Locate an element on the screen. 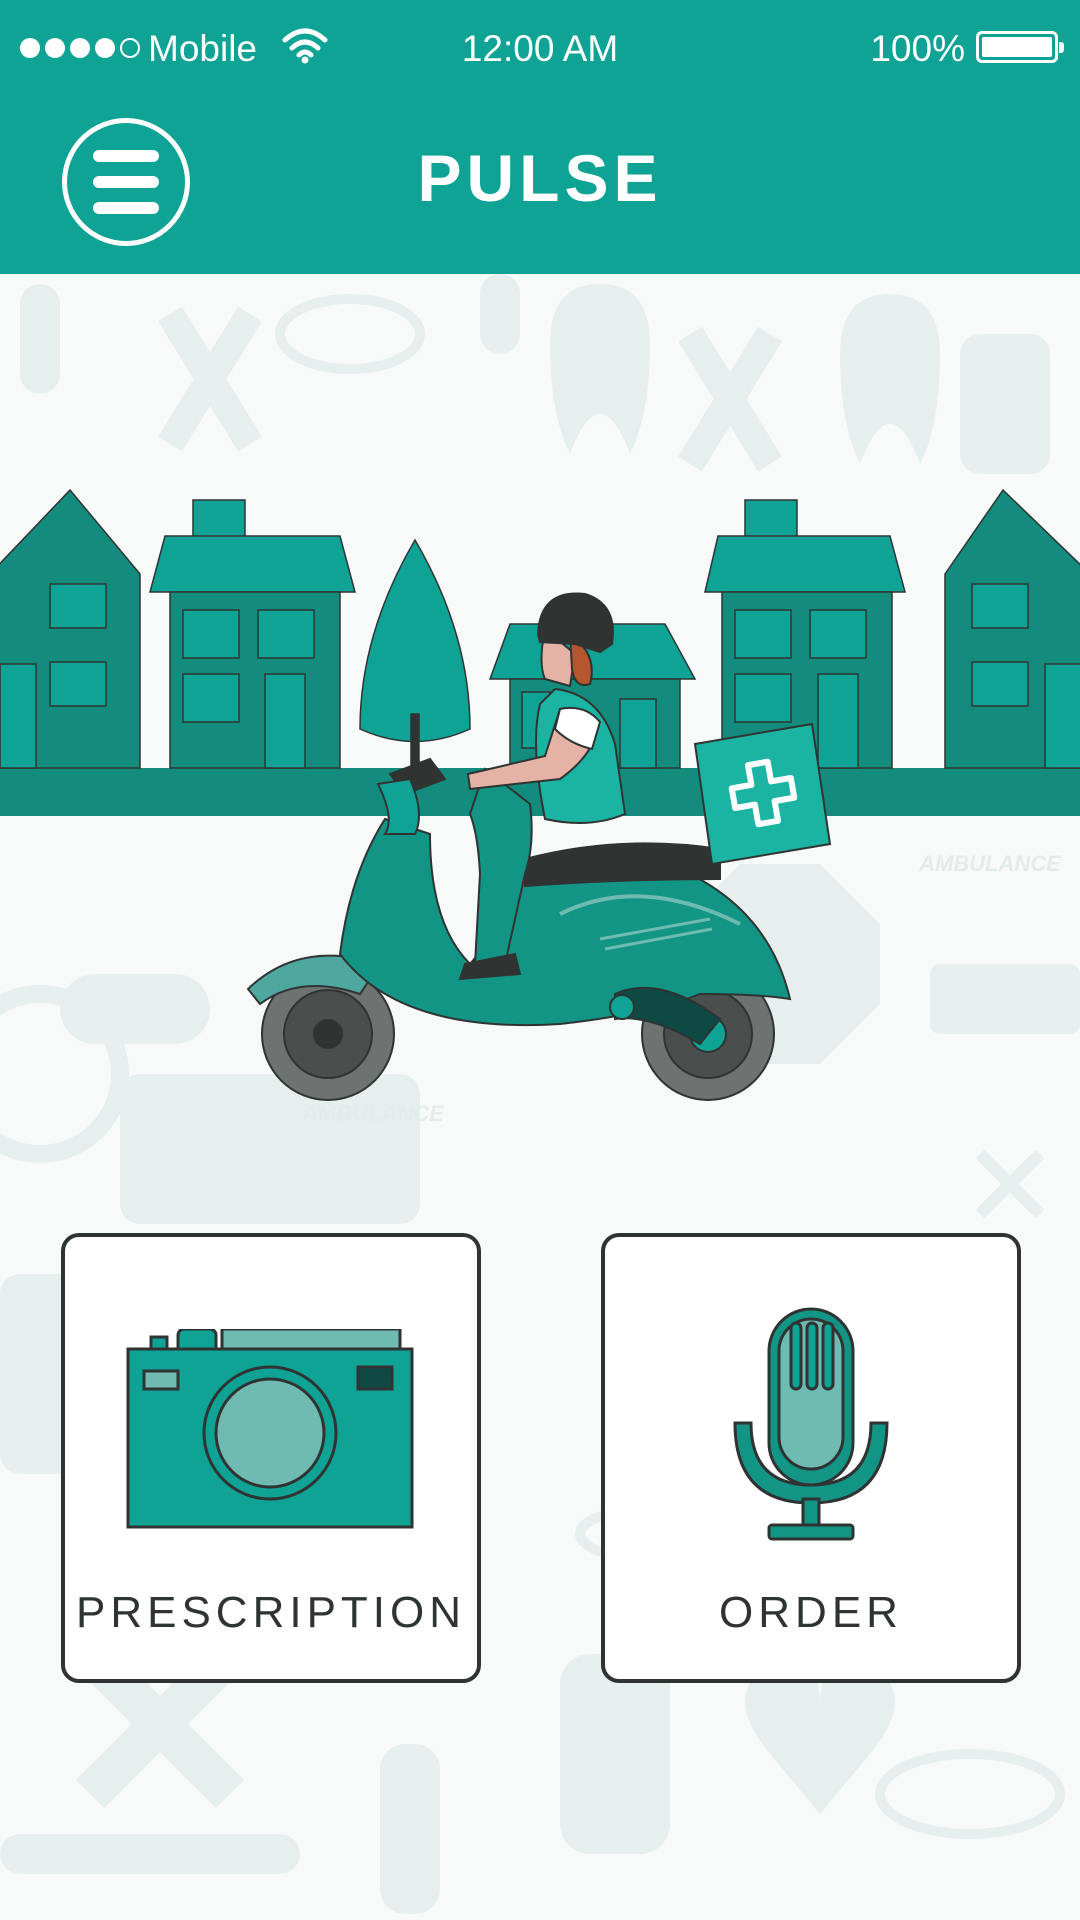 The height and width of the screenshot is (1920, 1080). status-bar: Mobile 12:00 AM 100% is located at coordinates (540, 50).